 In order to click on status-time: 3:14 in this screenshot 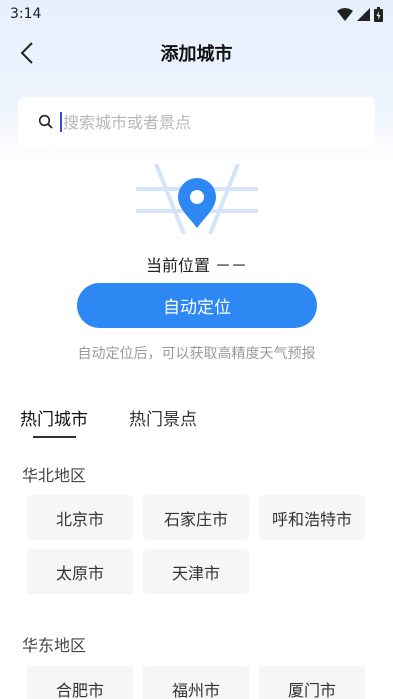, I will do `click(26, 14)`.